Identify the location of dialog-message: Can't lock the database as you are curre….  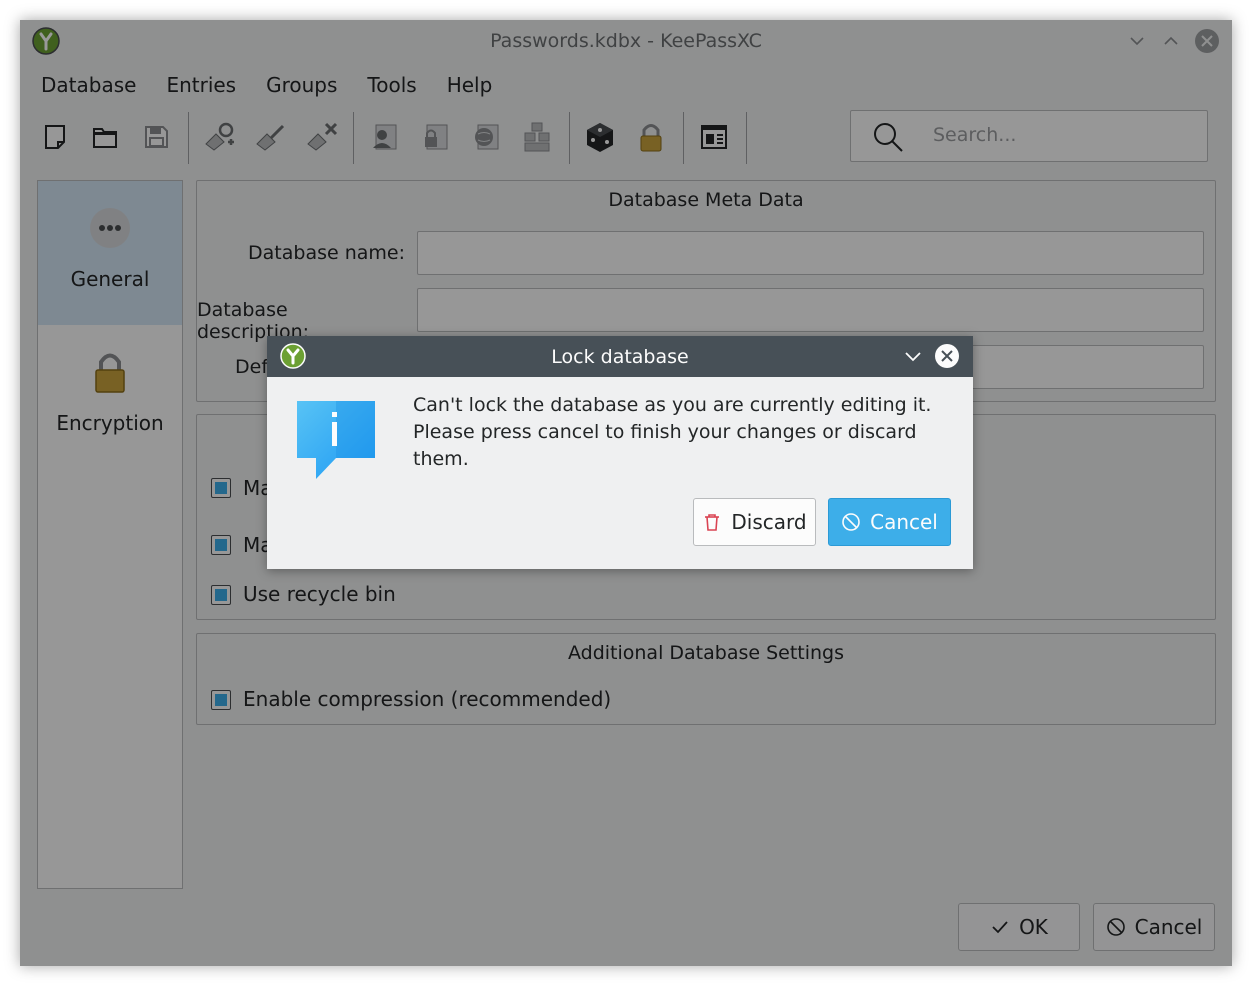
(693, 432).